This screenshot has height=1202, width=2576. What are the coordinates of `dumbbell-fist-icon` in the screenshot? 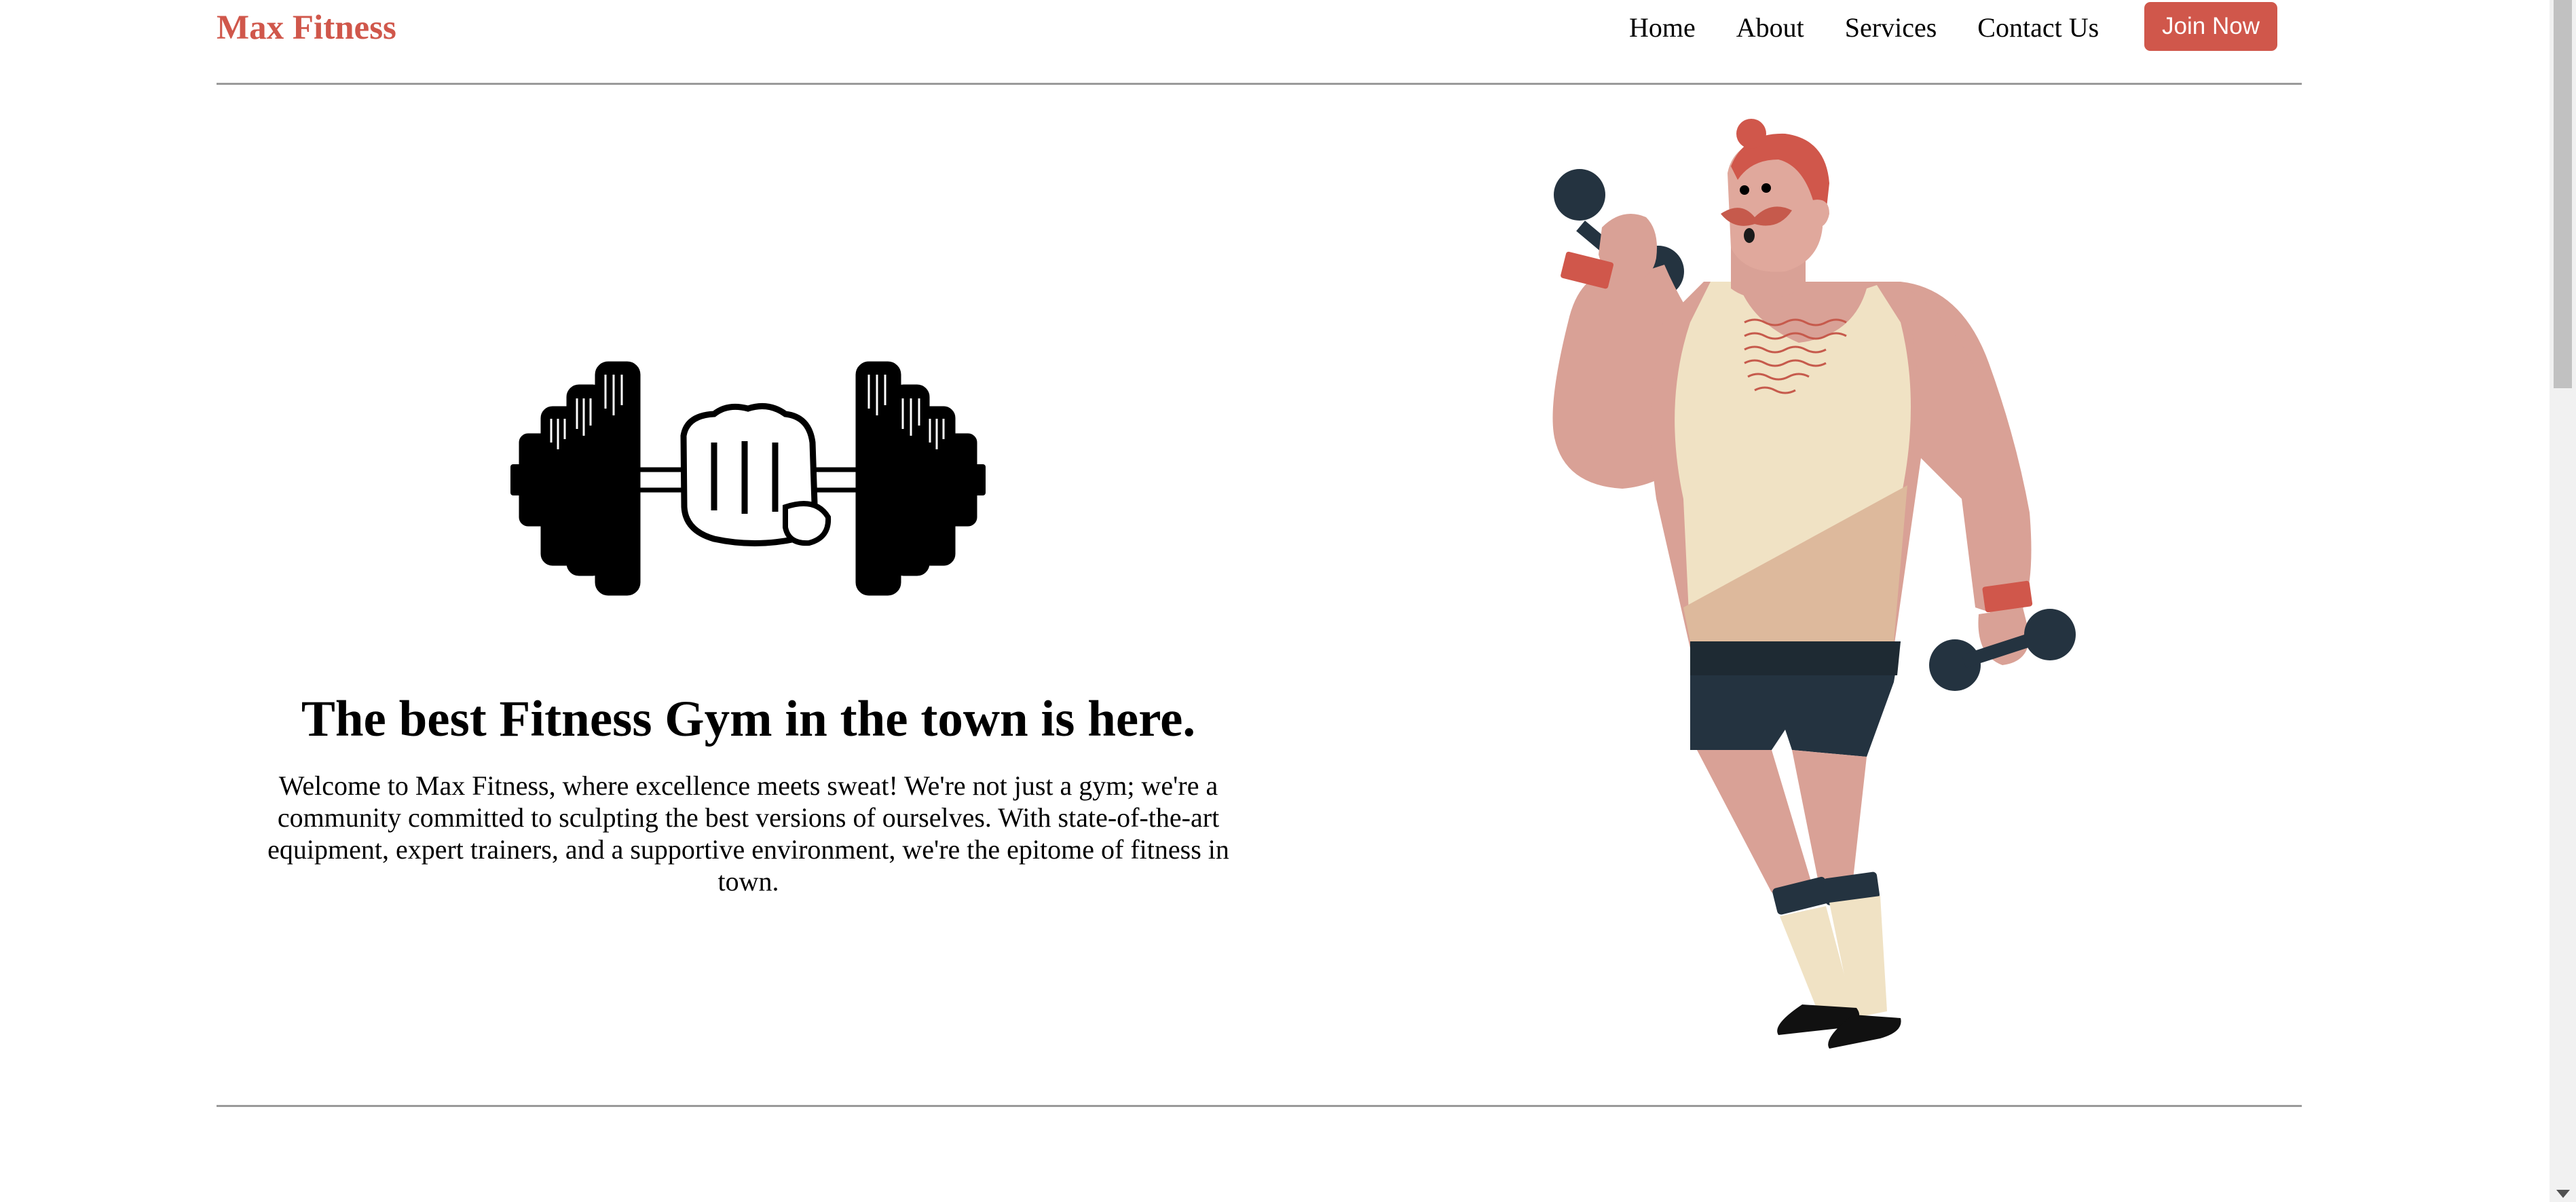 It's located at (748, 478).